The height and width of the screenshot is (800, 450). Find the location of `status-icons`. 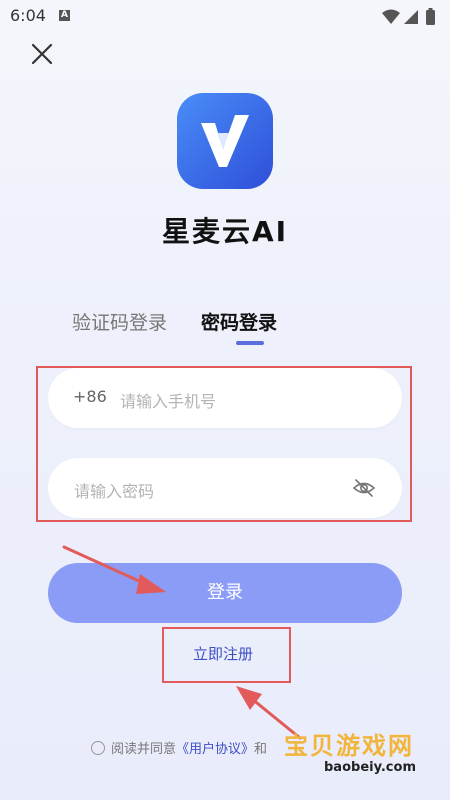

status-icons is located at coordinates (410, 19).